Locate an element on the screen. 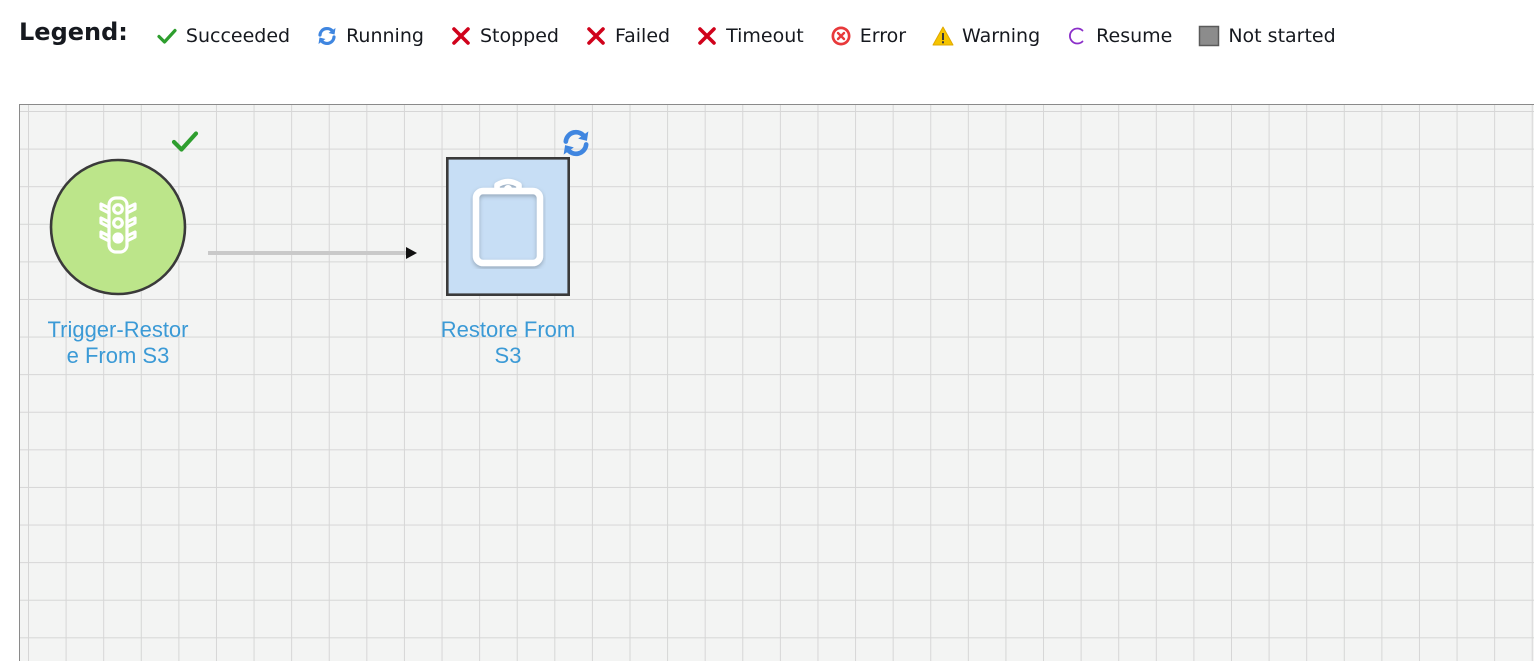 This screenshot has height=661, width=1534. legend-item-running: Running is located at coordinates (370, 36).